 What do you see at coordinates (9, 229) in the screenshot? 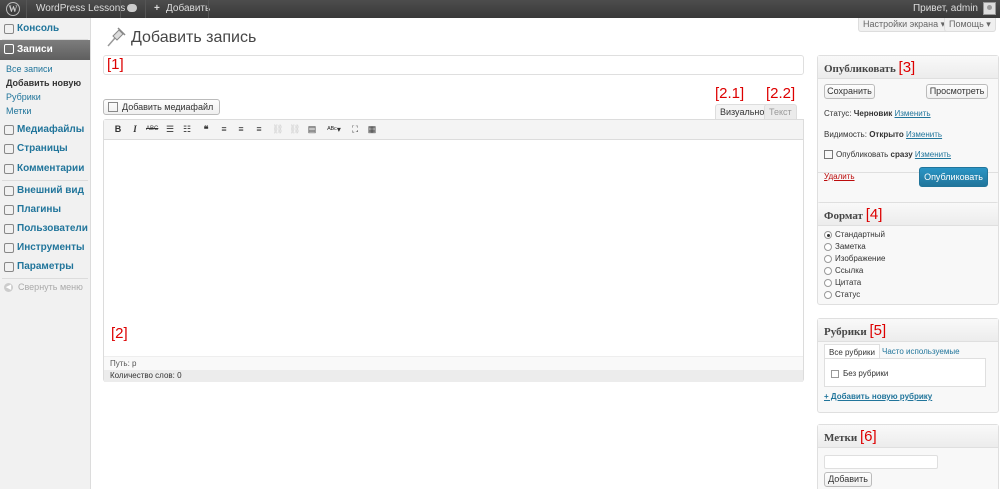
I see `users-icon` at bounding box center [9, 229].